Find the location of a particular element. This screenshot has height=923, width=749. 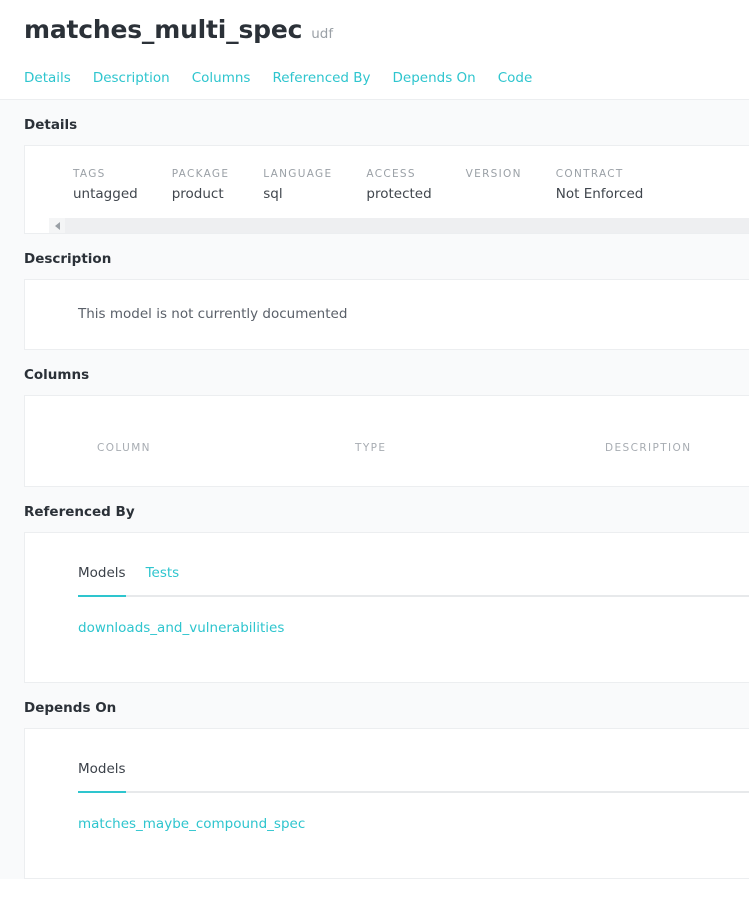

depends-on-section-title: Depends On is located at coordinates (374, 705).